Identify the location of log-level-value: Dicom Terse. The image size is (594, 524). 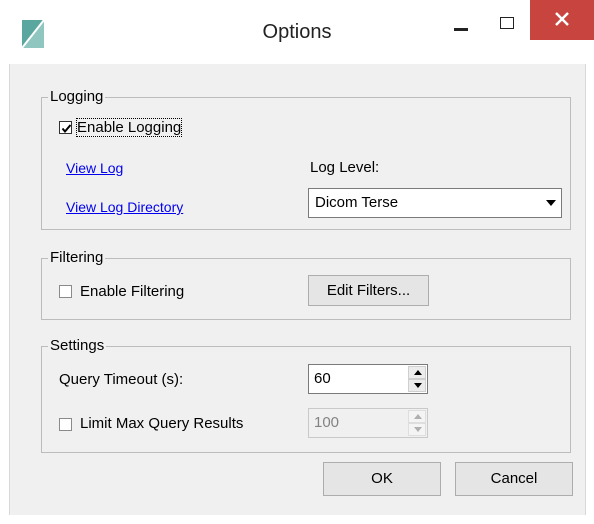
(357, 202).